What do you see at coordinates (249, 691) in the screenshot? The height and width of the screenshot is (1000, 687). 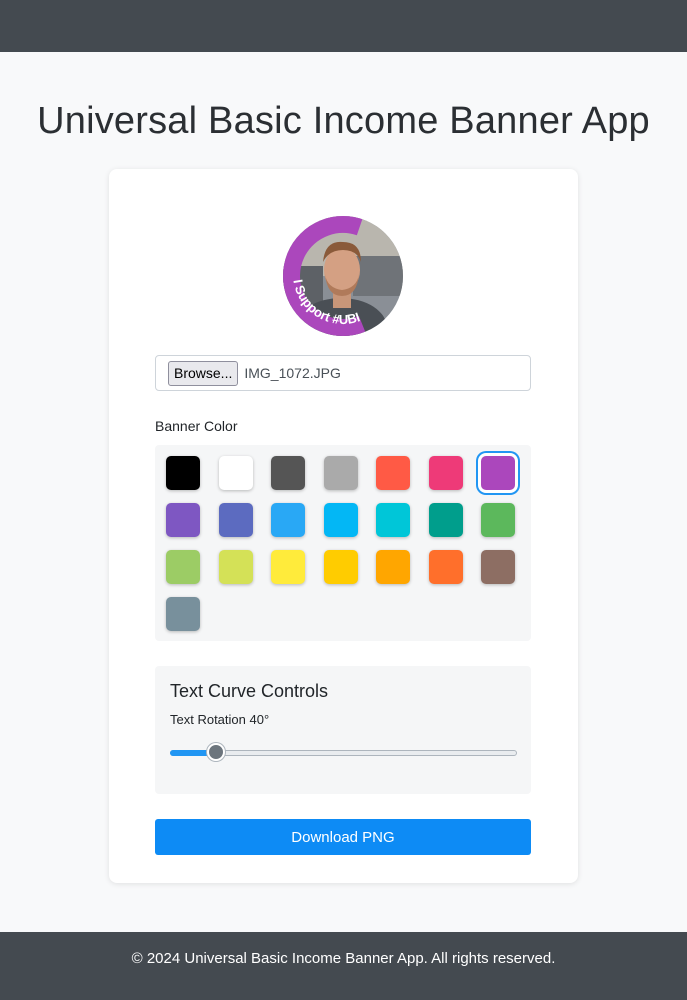 I see `text-curve-title: Text Curve Controls` at bounding box center [249, 691].